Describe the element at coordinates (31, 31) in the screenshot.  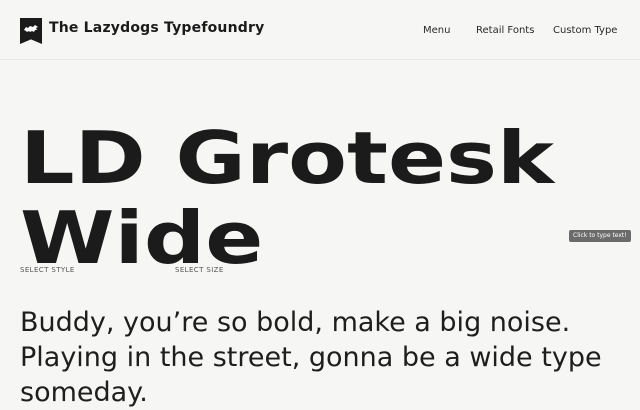
I see `logo-badge` at that location.